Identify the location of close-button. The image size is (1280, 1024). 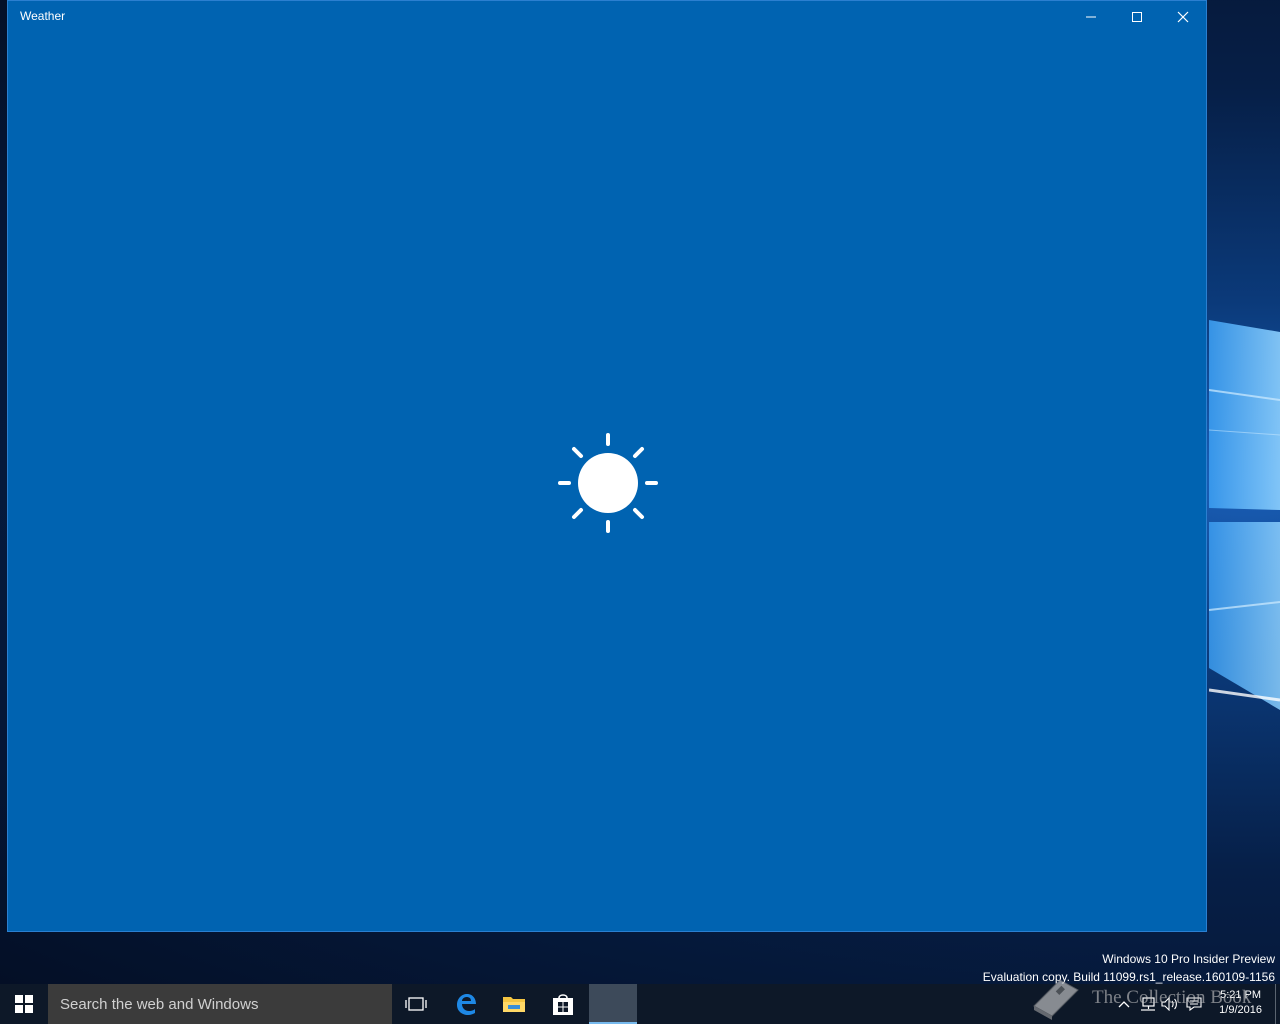
(1183, 17).